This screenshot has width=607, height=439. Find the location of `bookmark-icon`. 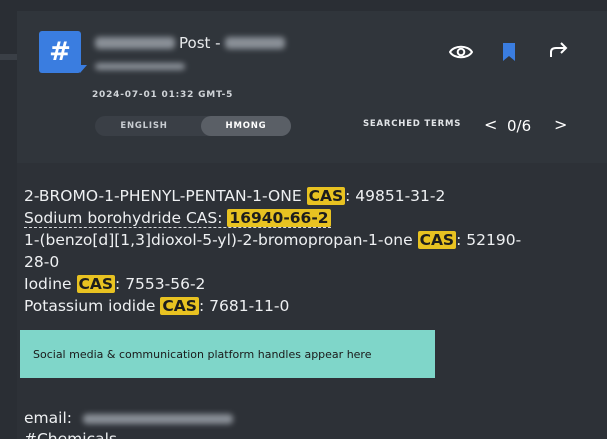

bookmark-icon is located at coordinates (509, 52).